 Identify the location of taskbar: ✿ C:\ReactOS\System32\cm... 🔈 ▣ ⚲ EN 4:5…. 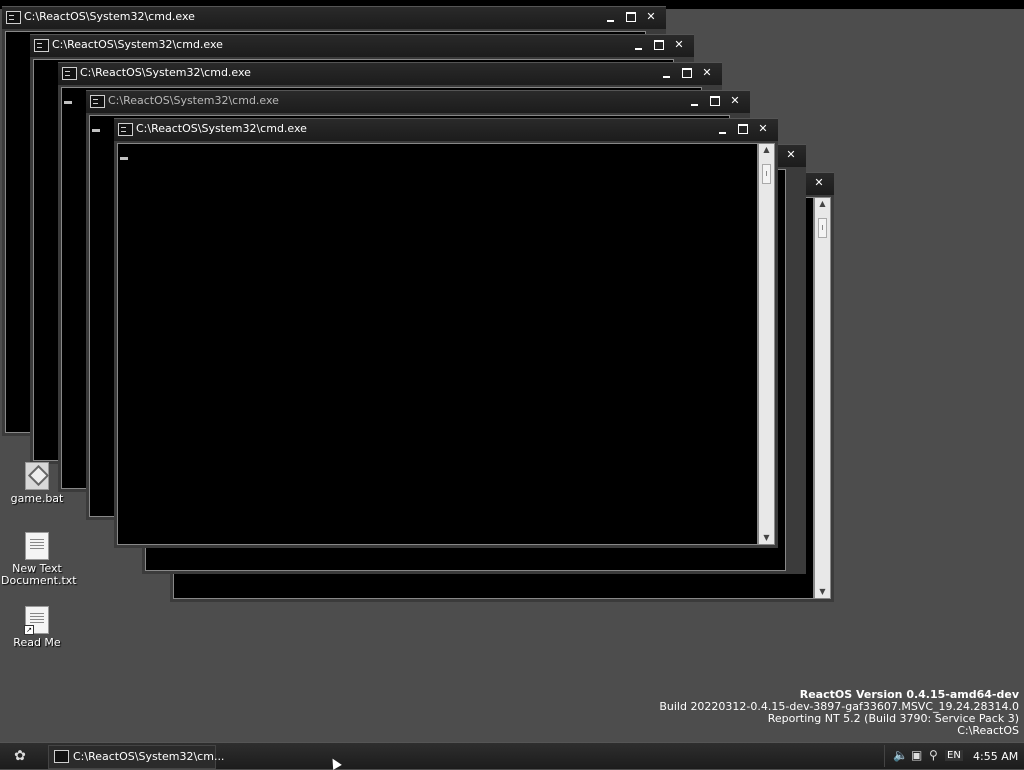
(512, 755).